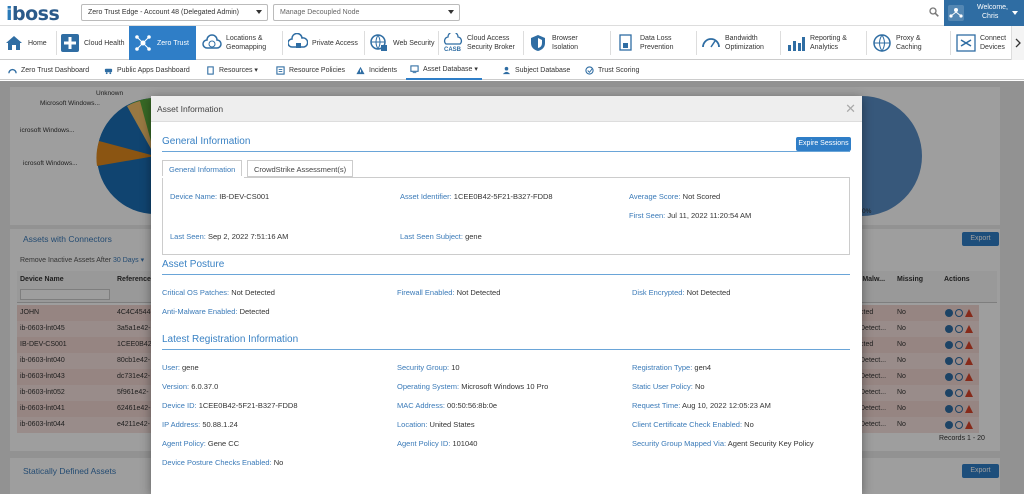 The image size is (1024, 494). I want to click on nav-label: Connect Devices, so click(993, 43).